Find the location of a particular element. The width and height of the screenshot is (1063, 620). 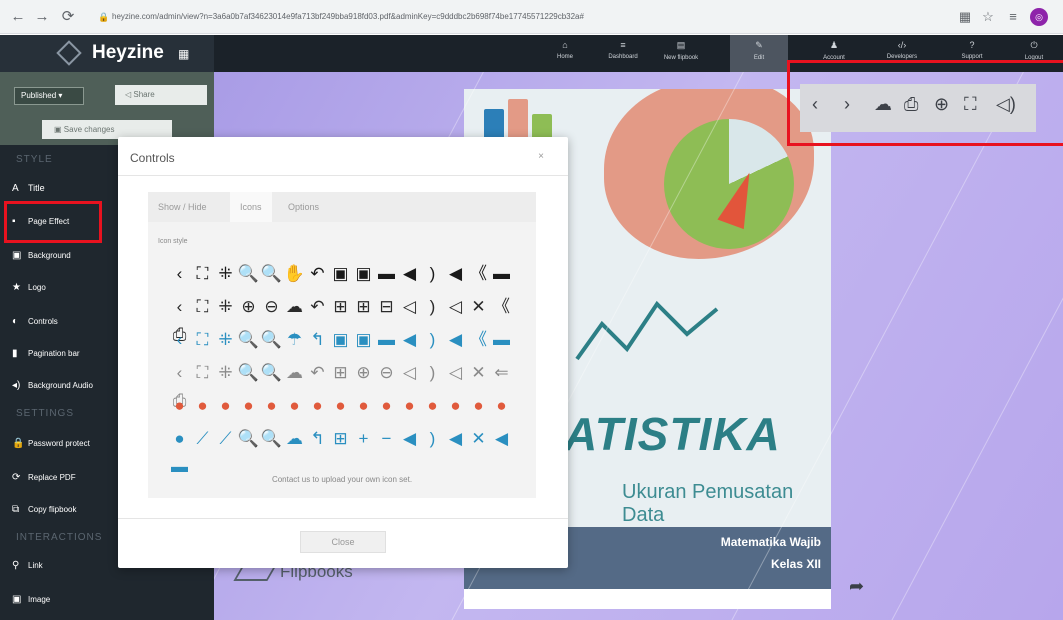

divider is located at coordinates (343, 175).